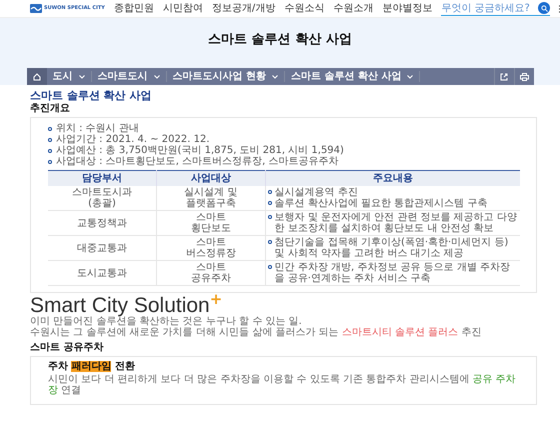 This screenshot has height=429, width=560. I want to click on home-icon, so click(36, 76).